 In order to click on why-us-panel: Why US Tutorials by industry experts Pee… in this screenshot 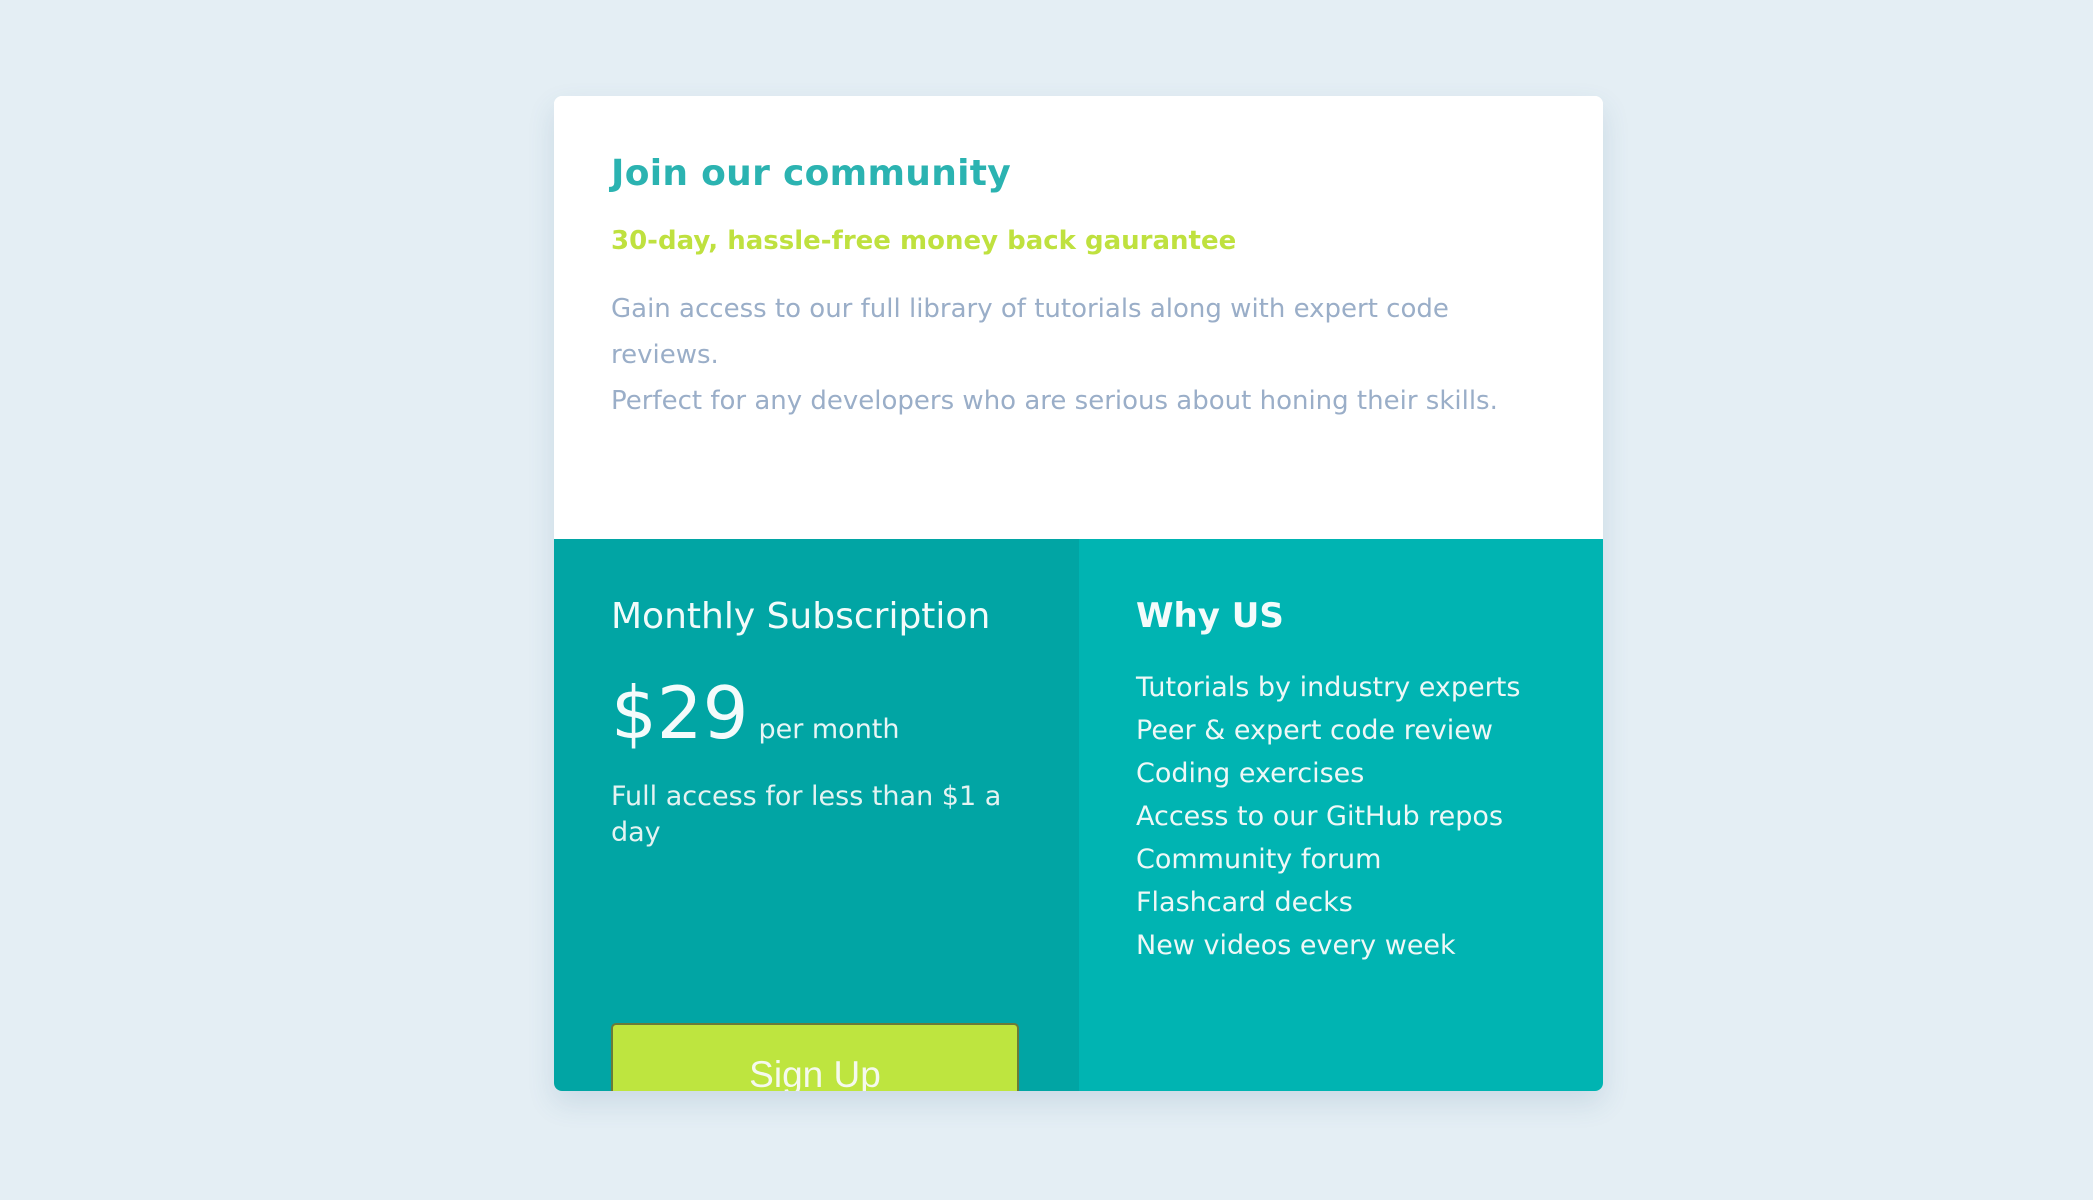, I will do `click(1341, 815)`.